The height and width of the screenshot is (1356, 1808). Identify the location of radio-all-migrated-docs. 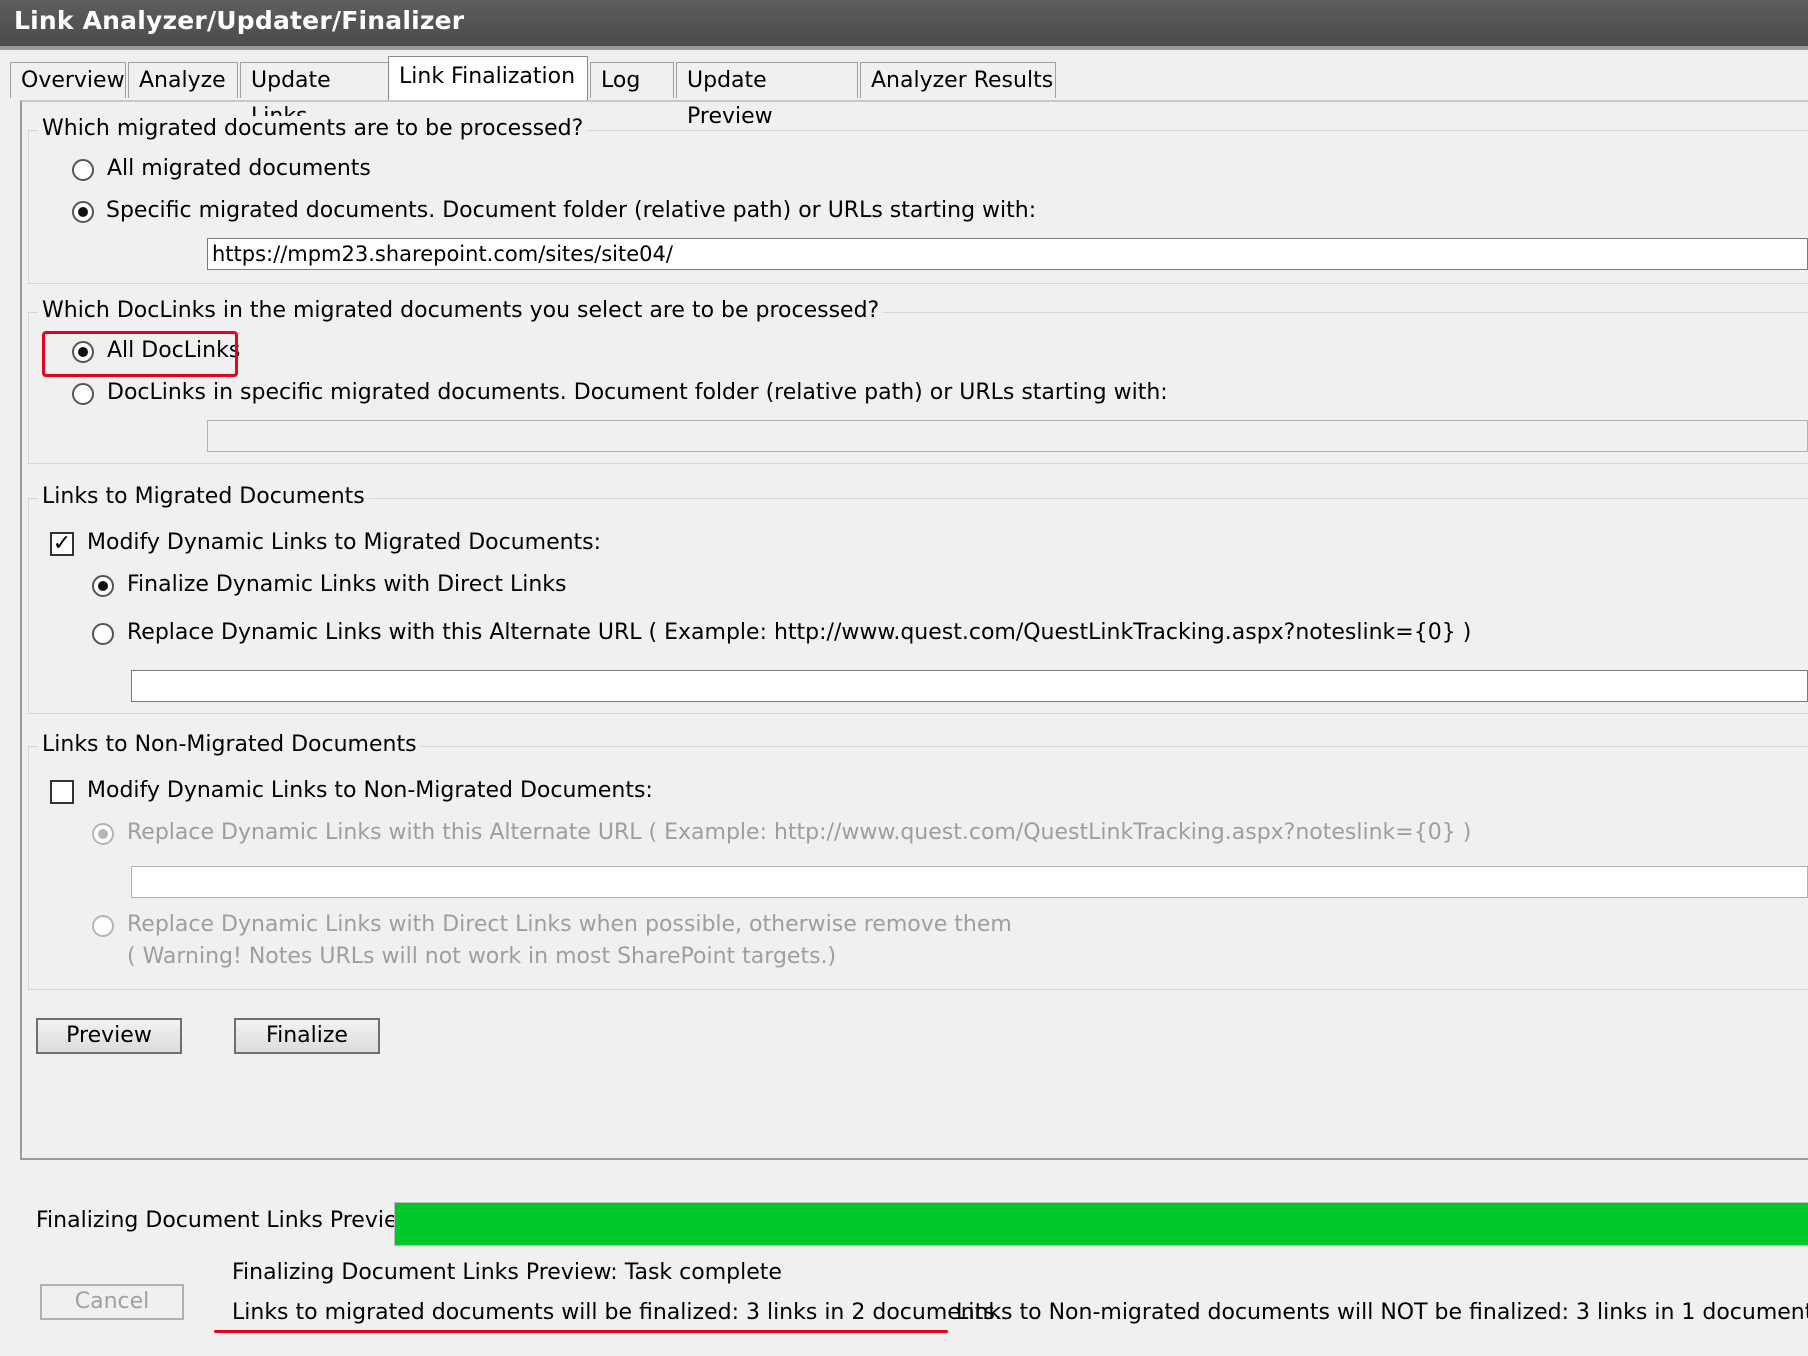
(83, 170).